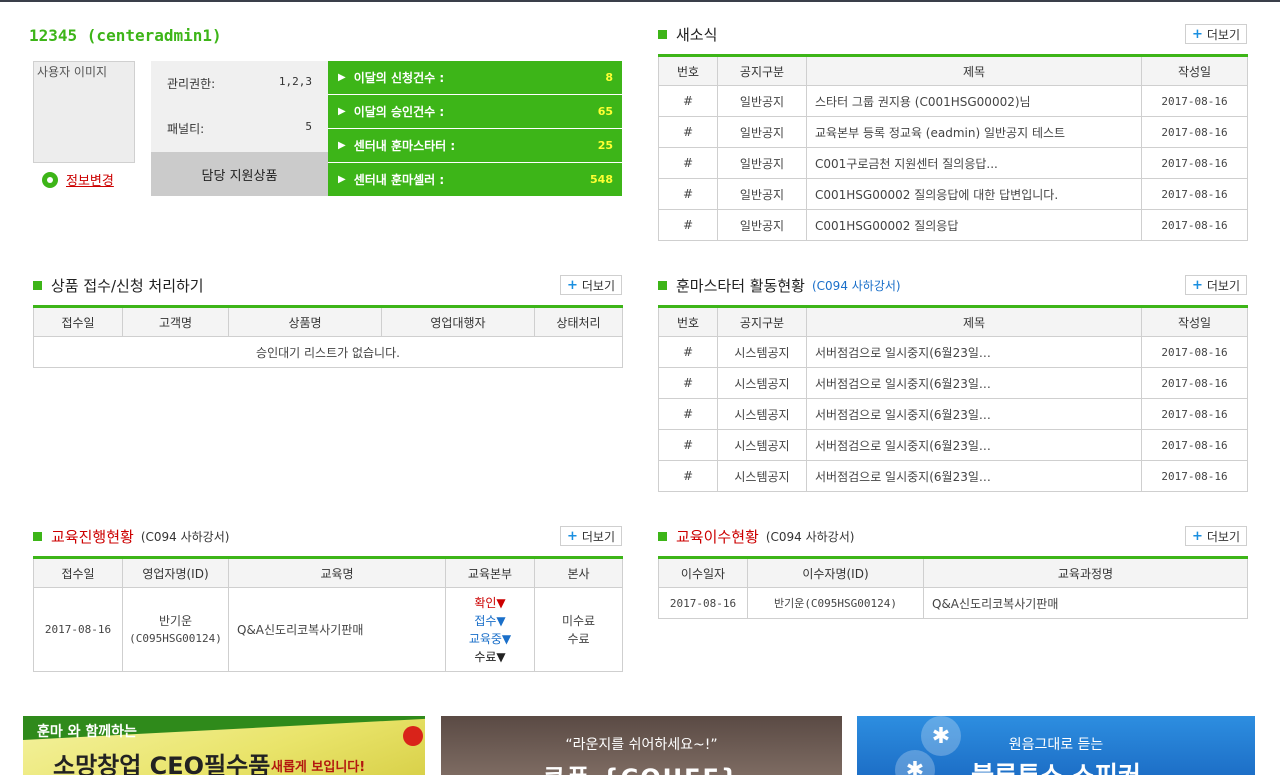 The image size is (1280, 775). What do you see at coordinates (458, 321) in the screenshot?
I see `col-header: 영업대행자` at bounding box center [458, 321].